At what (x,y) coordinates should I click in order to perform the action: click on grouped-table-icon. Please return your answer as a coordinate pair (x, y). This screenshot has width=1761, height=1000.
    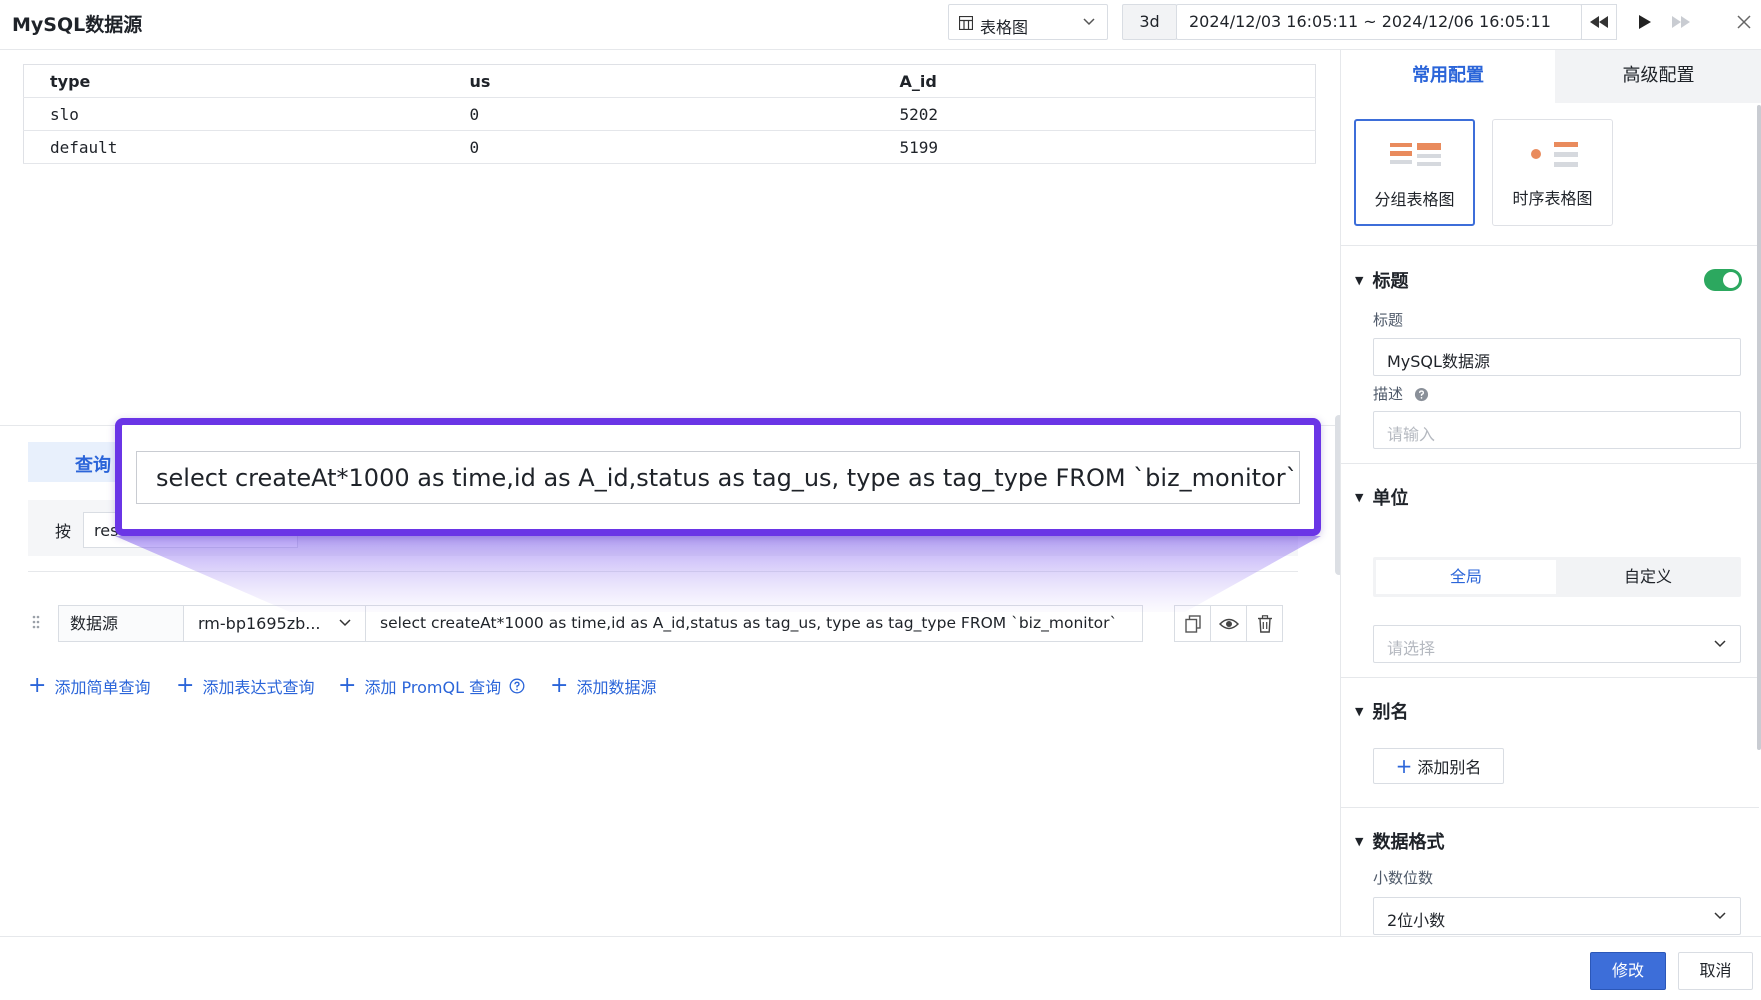
    Looking at the image, I should click on (1416, 158).